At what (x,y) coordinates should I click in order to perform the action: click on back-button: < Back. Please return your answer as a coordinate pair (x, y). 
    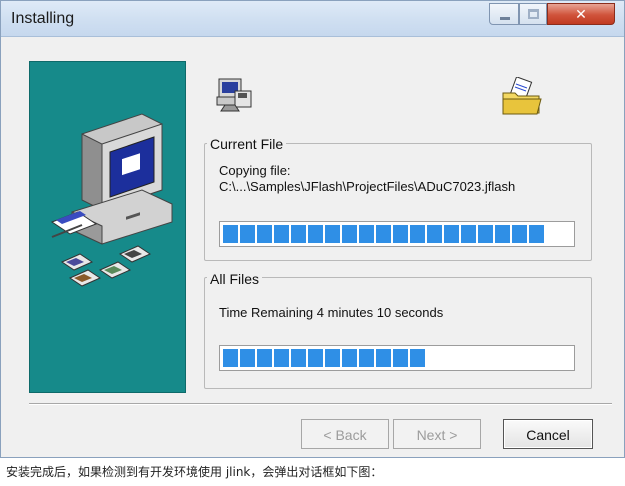
    Looking at the image, I should click on (345, 434).